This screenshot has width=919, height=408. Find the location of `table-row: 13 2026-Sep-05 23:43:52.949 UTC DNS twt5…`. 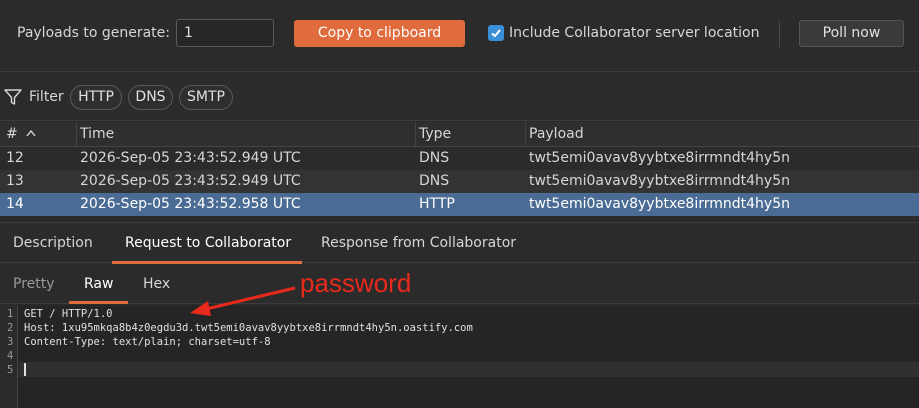

table-row: 13 2026-Sep-05 23:43:52.949 UTC DNS twt5… is located at coordinates (459, 181).